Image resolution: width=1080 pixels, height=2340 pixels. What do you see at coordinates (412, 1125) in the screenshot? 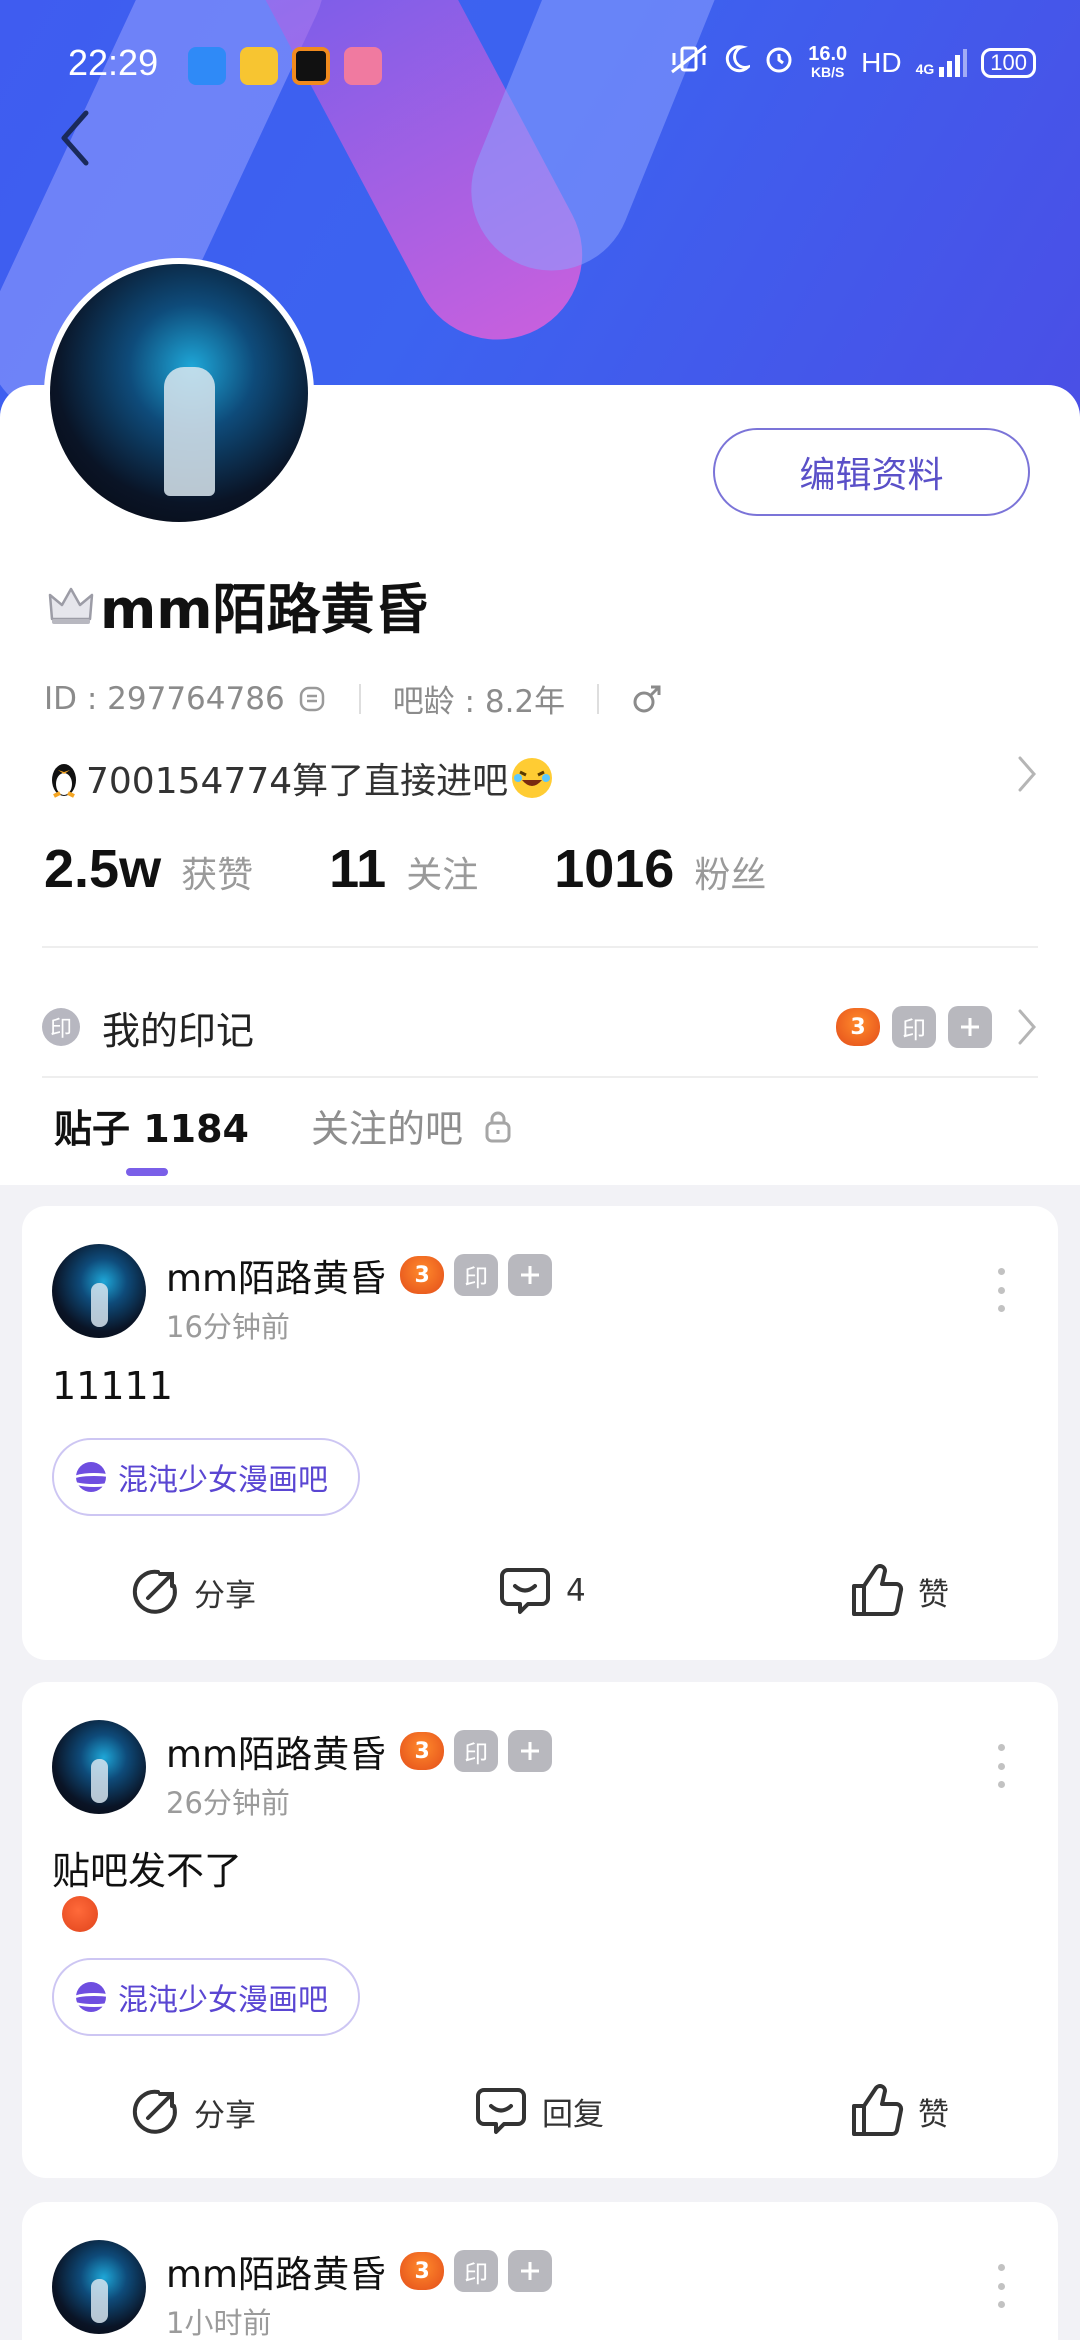
I see `tab-followed-bars: 关注的吧` at bounding box center [412, 1125].